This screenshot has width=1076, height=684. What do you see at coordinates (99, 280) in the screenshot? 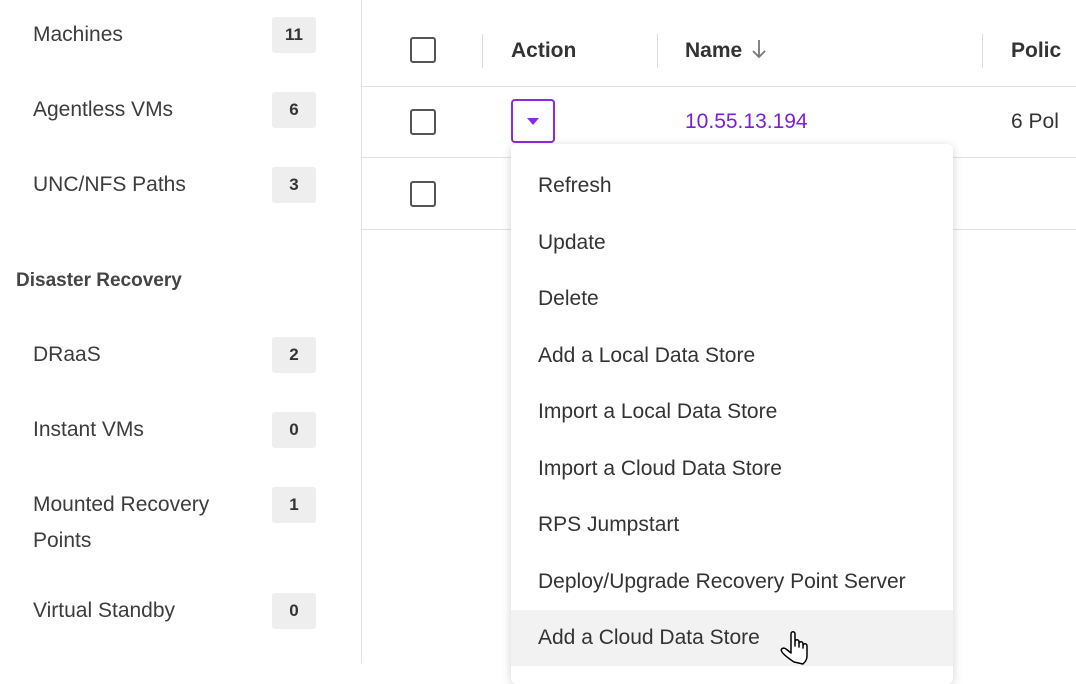
I see `section-heading-disaster-recovery: Disaster Recovery` at bounding box center [99, 280].